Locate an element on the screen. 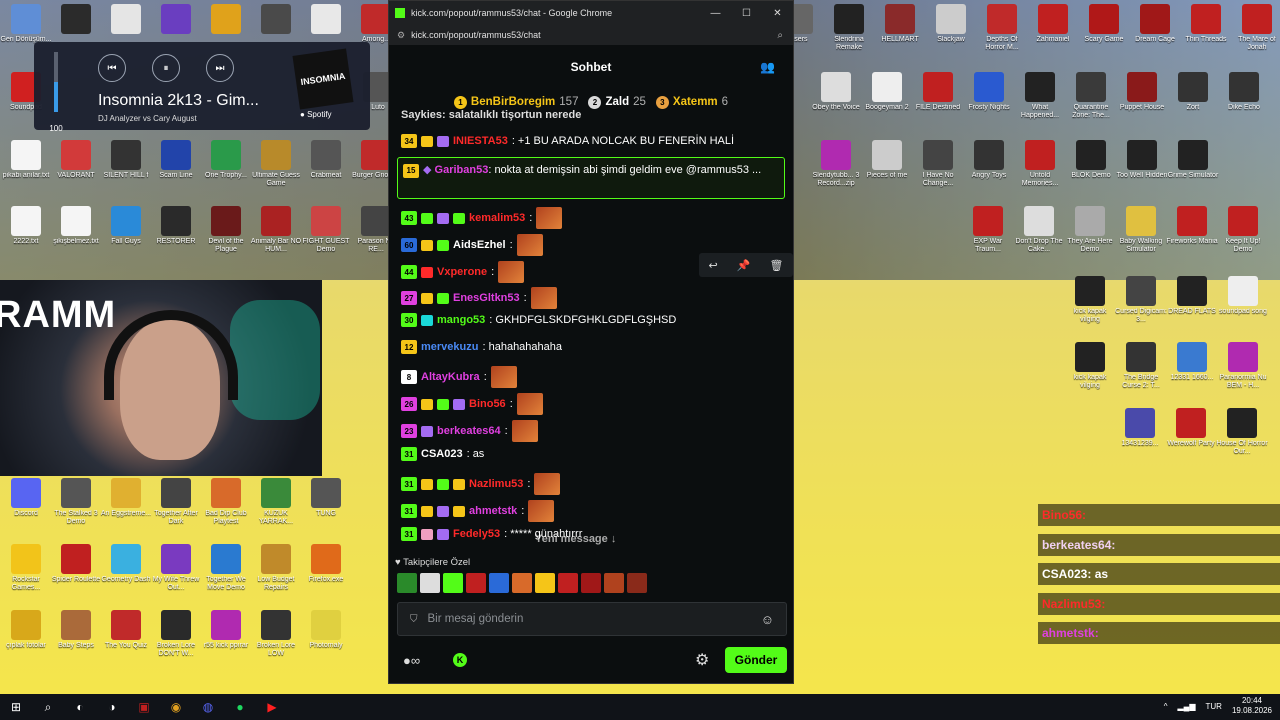 The width and height of the screenshot is (1280, 720). desktop-icon: Puppet House is located at coordinates (1142, 92).